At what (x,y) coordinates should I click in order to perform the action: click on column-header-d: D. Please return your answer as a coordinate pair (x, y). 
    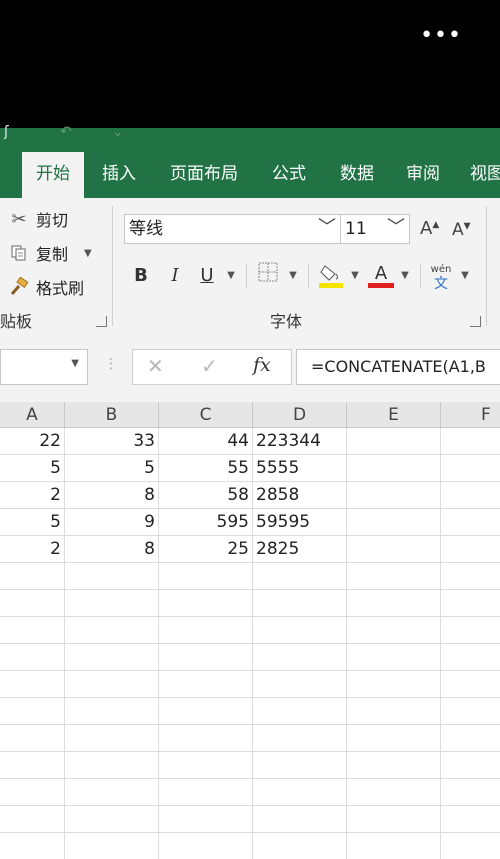
    Looking at the image, I should click on (300, 415).